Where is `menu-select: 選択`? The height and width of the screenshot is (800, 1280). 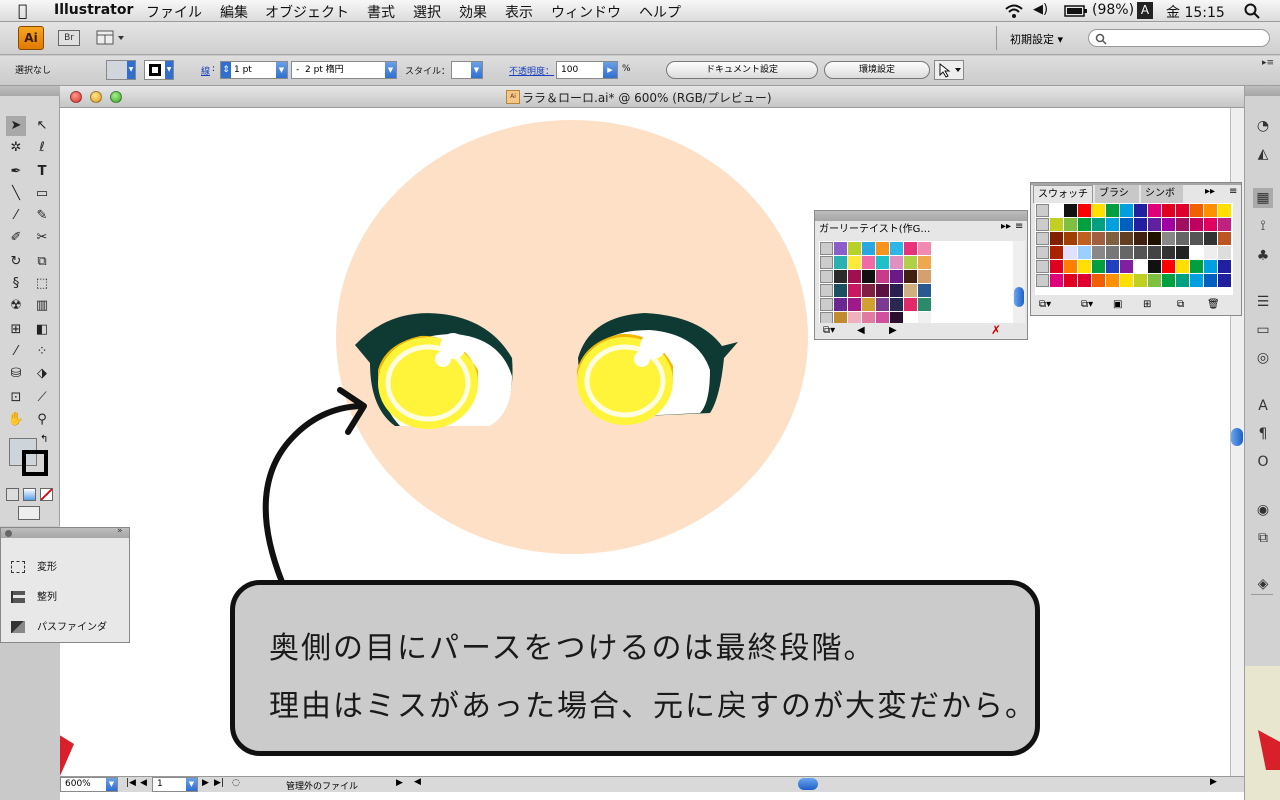 menu-select: 選択 is located at coordinates (427, 12).